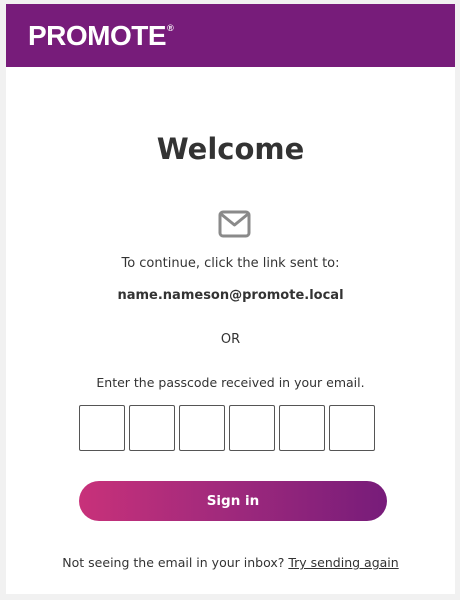  I want to click on recipient-email: name.nameson@promote.local, so click(230, 295).